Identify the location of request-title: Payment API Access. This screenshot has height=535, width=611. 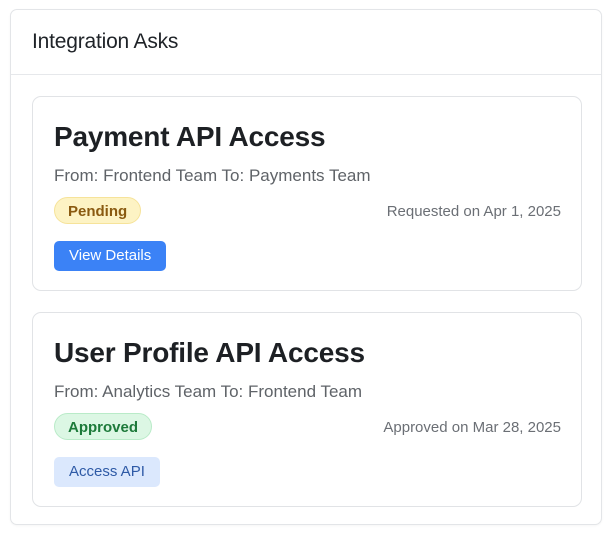
(190, 136).